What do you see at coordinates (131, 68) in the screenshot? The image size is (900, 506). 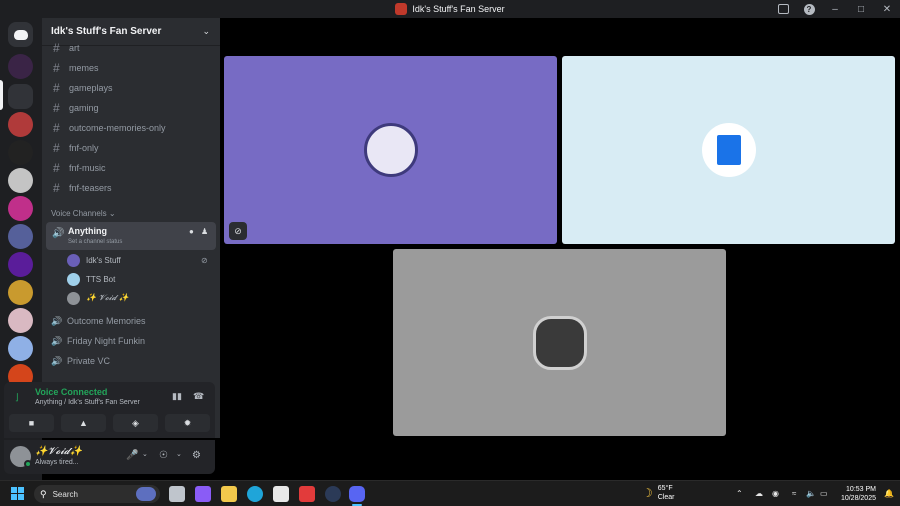 I see `text-channel: # memes` at bounding box center [131, 68].